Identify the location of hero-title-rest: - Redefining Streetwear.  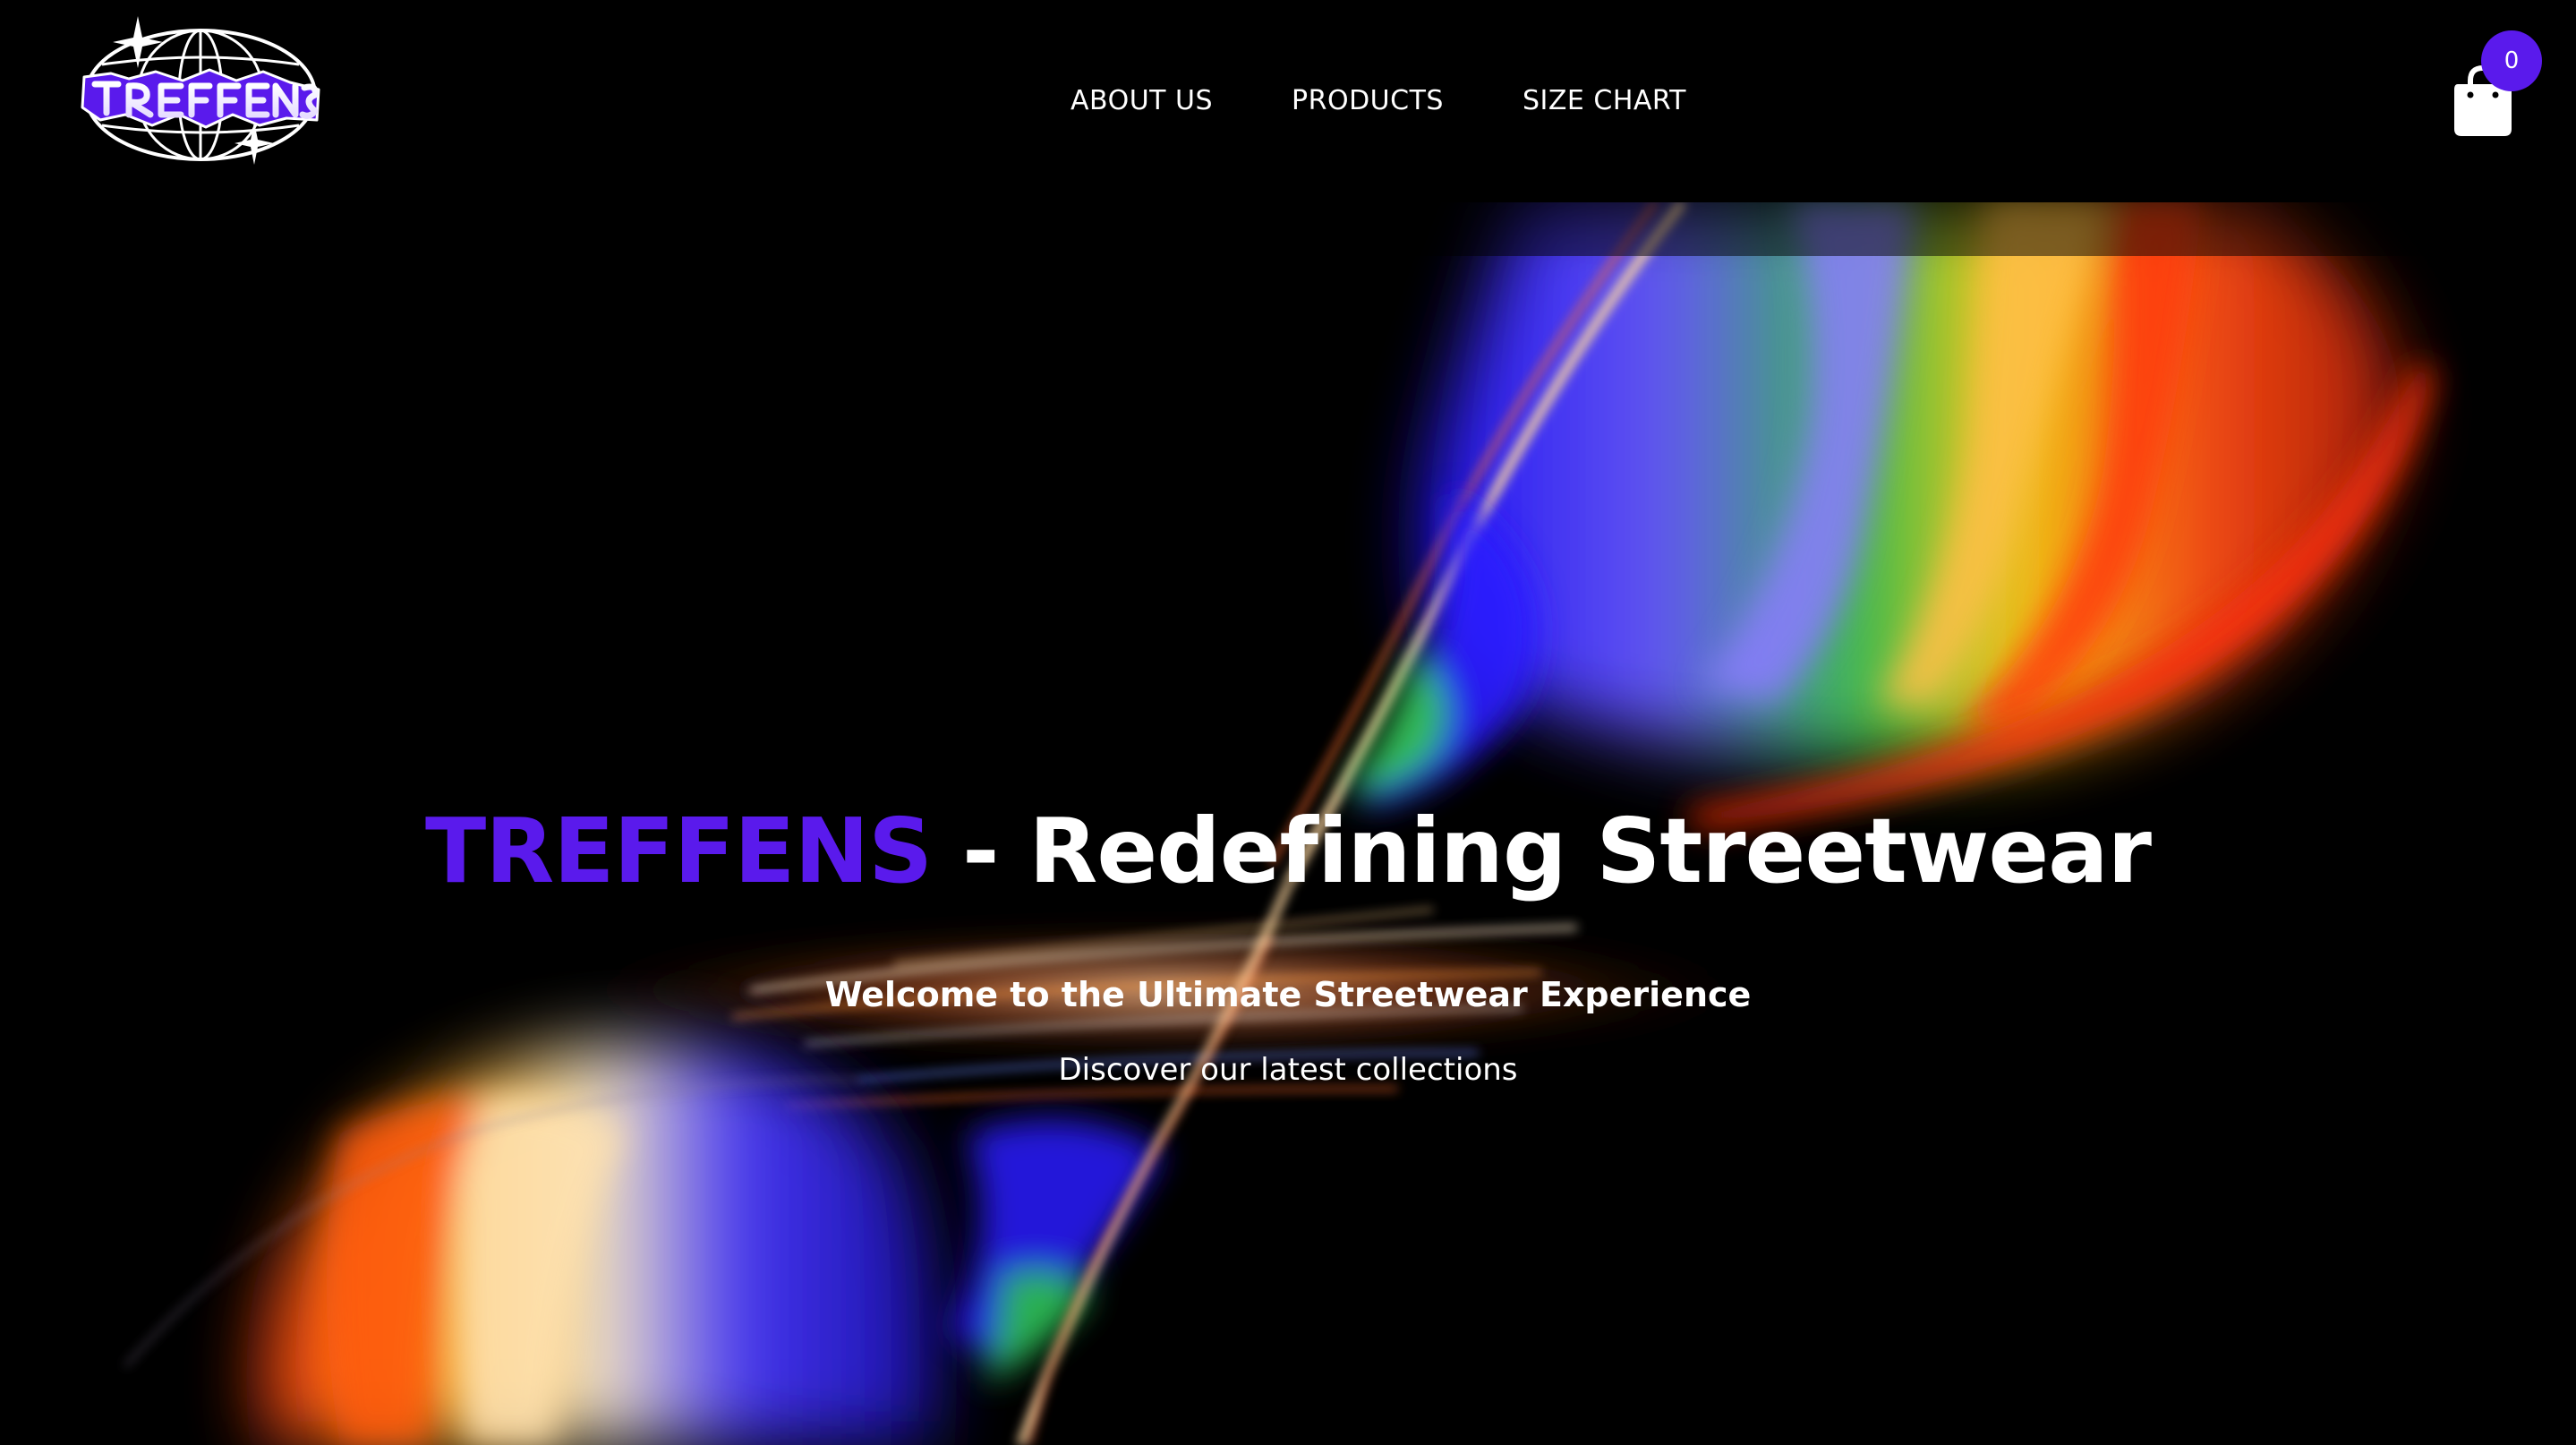
(1542, 851).